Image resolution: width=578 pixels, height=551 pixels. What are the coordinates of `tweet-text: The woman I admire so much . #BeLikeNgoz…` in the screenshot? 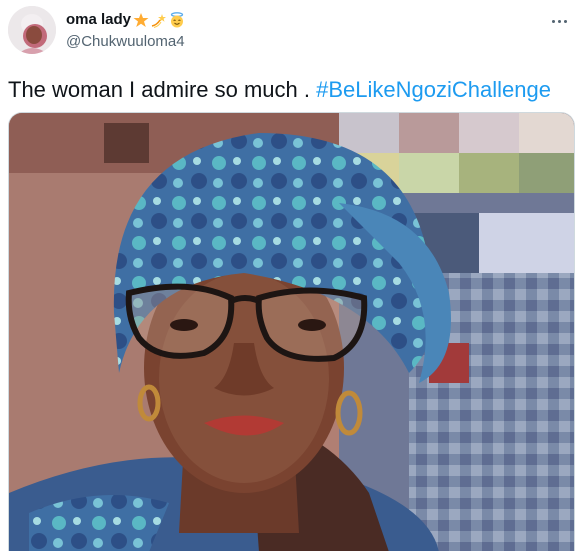 It's located at (279, 90).